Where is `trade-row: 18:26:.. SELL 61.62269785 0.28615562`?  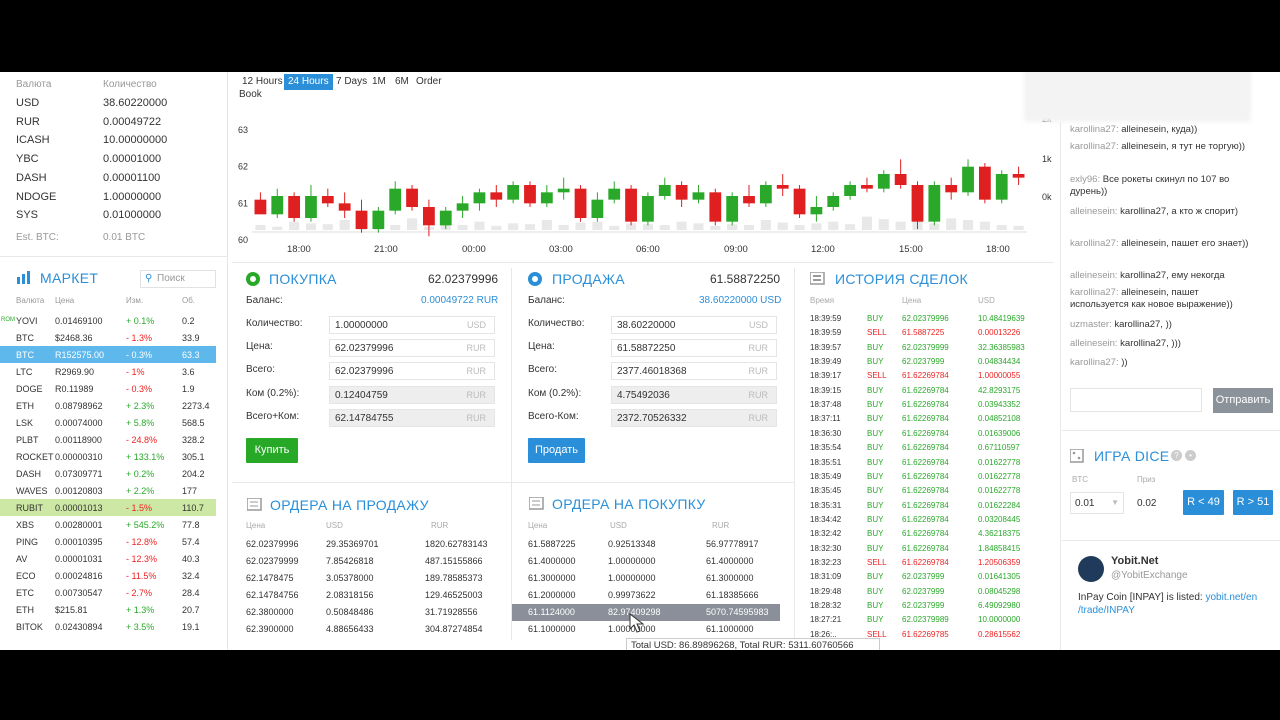
trade-row: 18:26:.. SELL 61.62269785 0.28615562 is located at coordinates (925, 635).